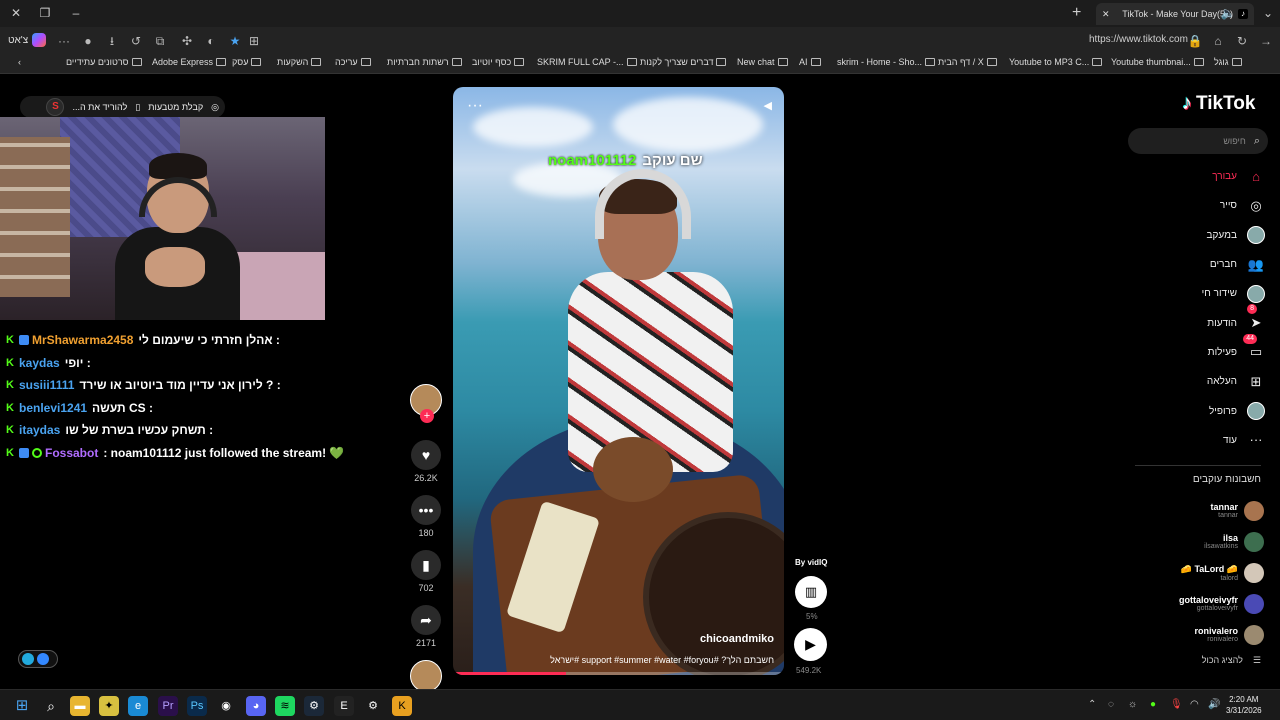 This screenshot has width=1280, height=720. Describe the element at coordinates (19, 62) in the screenshot. I see `bookmarks-chevron-icon: ‹` at that location.